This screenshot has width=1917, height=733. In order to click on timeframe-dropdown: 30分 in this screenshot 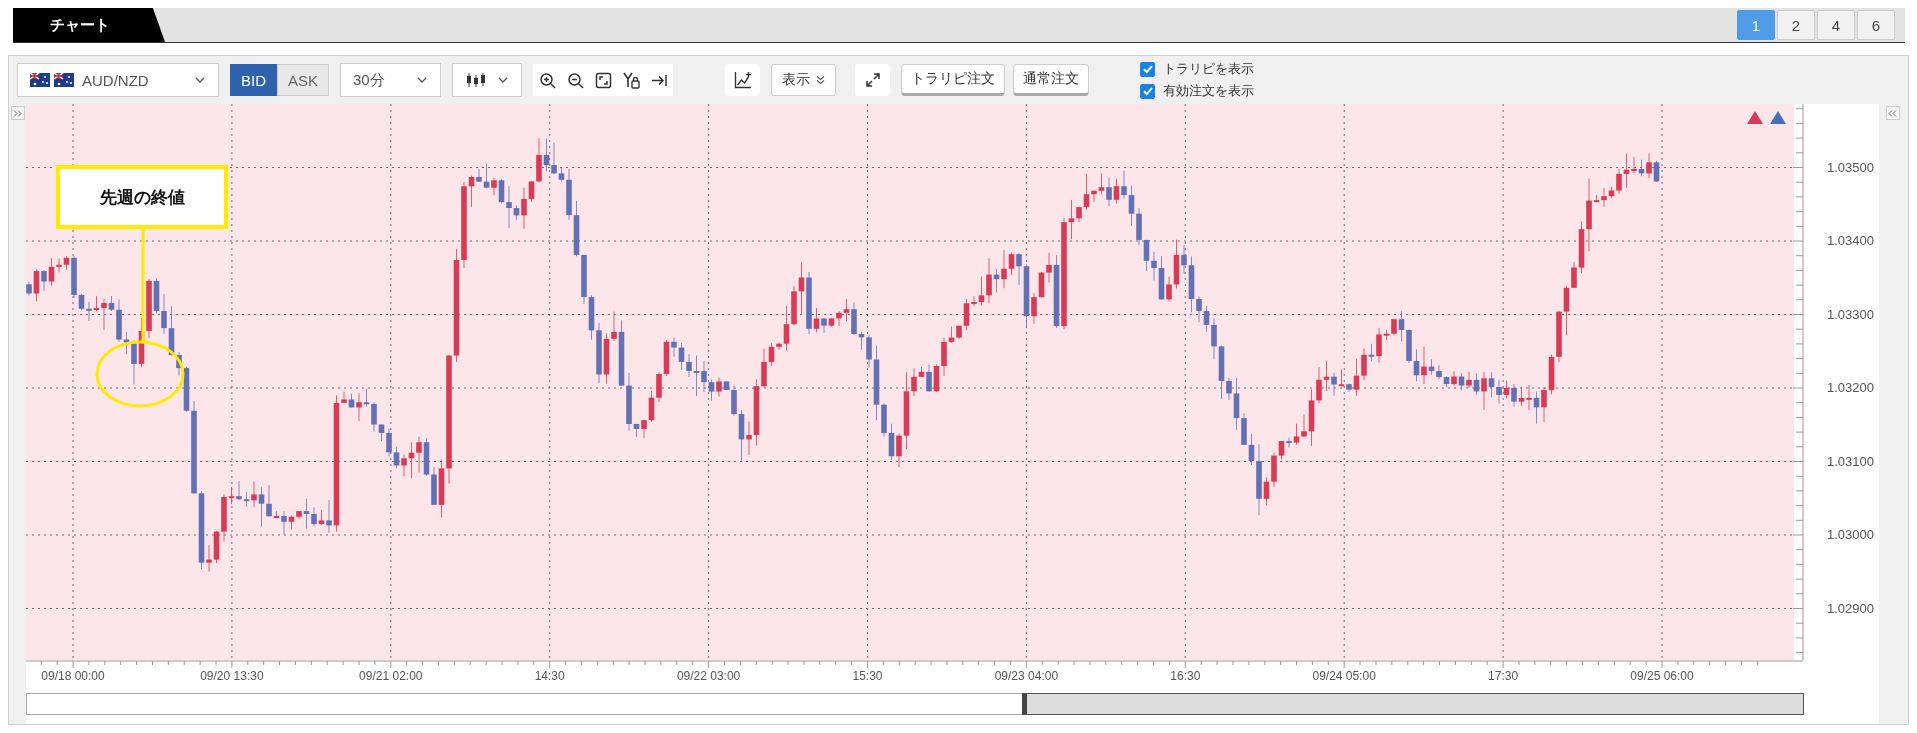, I will do `click(391, 80)`.